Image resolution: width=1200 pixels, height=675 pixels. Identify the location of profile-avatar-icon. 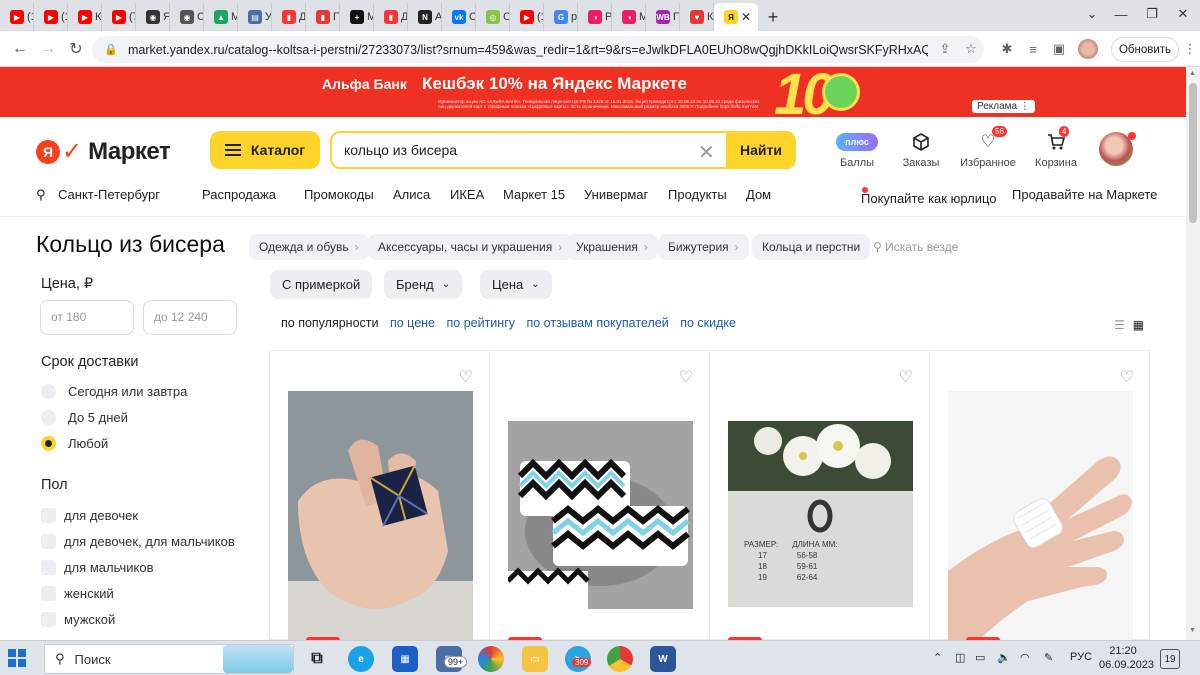
(1088, 49).